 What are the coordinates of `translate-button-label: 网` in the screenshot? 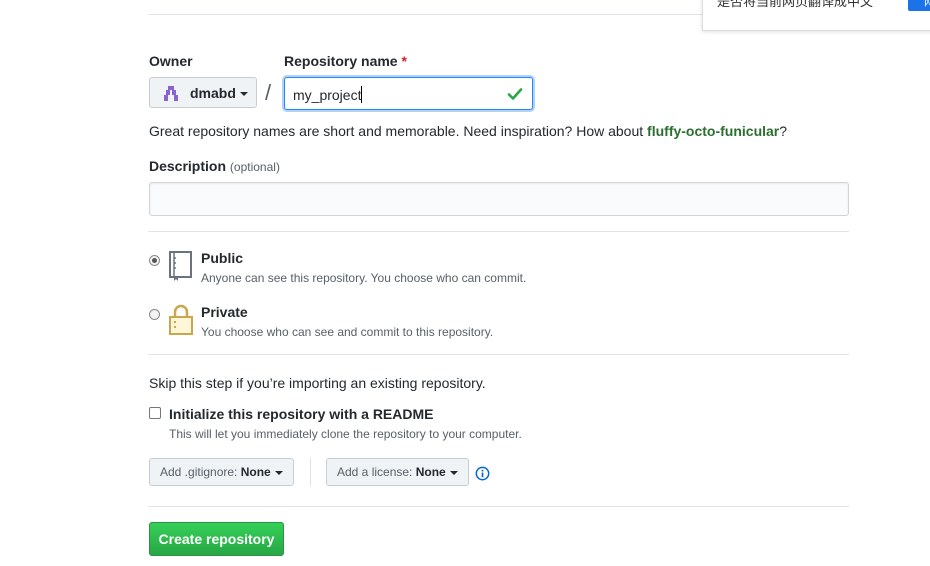 It's located at (927, 4).